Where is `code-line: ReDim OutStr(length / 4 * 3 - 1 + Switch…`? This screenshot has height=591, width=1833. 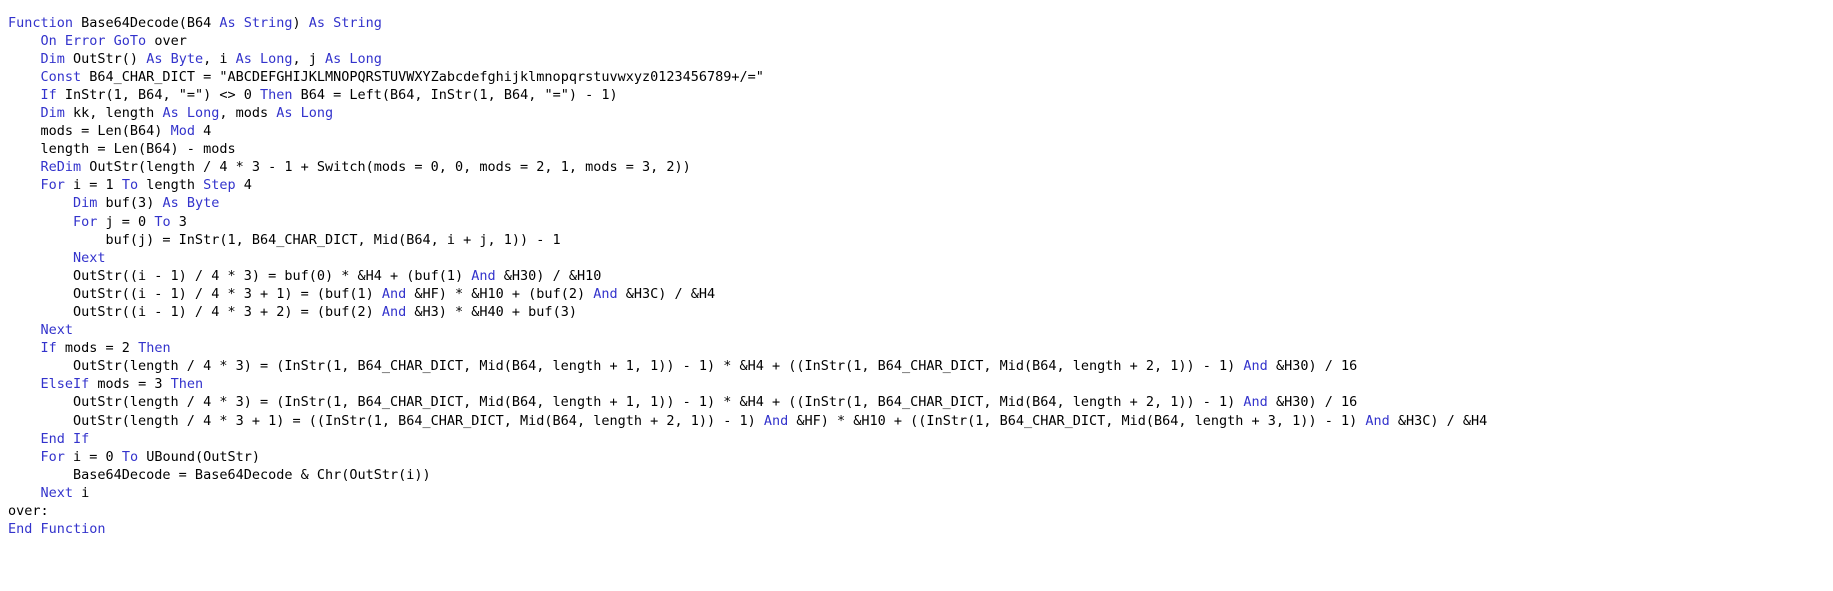 code-line: ReDim OutStr(length / 4 * 3 - 1 + Switch… is located at coordinates (920, 167).